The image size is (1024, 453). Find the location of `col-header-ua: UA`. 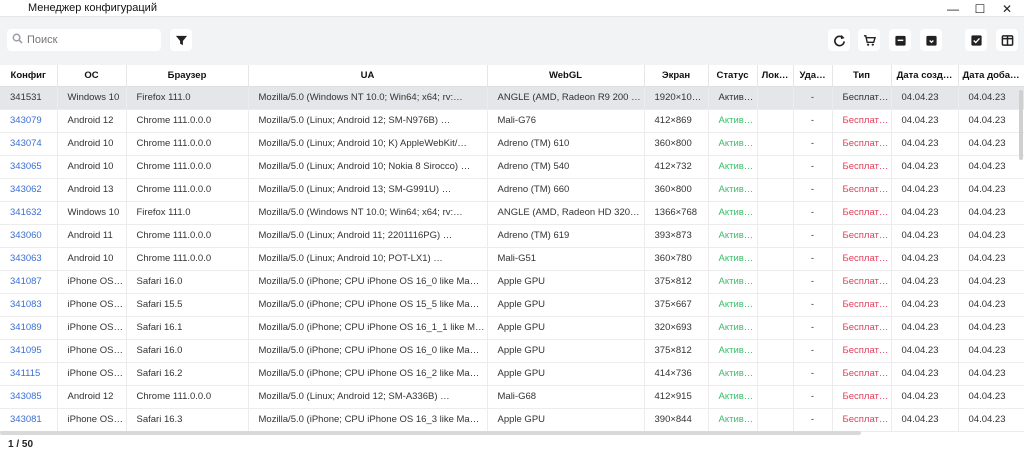

col-header-ua: UA is located at coordinates (368, 76).